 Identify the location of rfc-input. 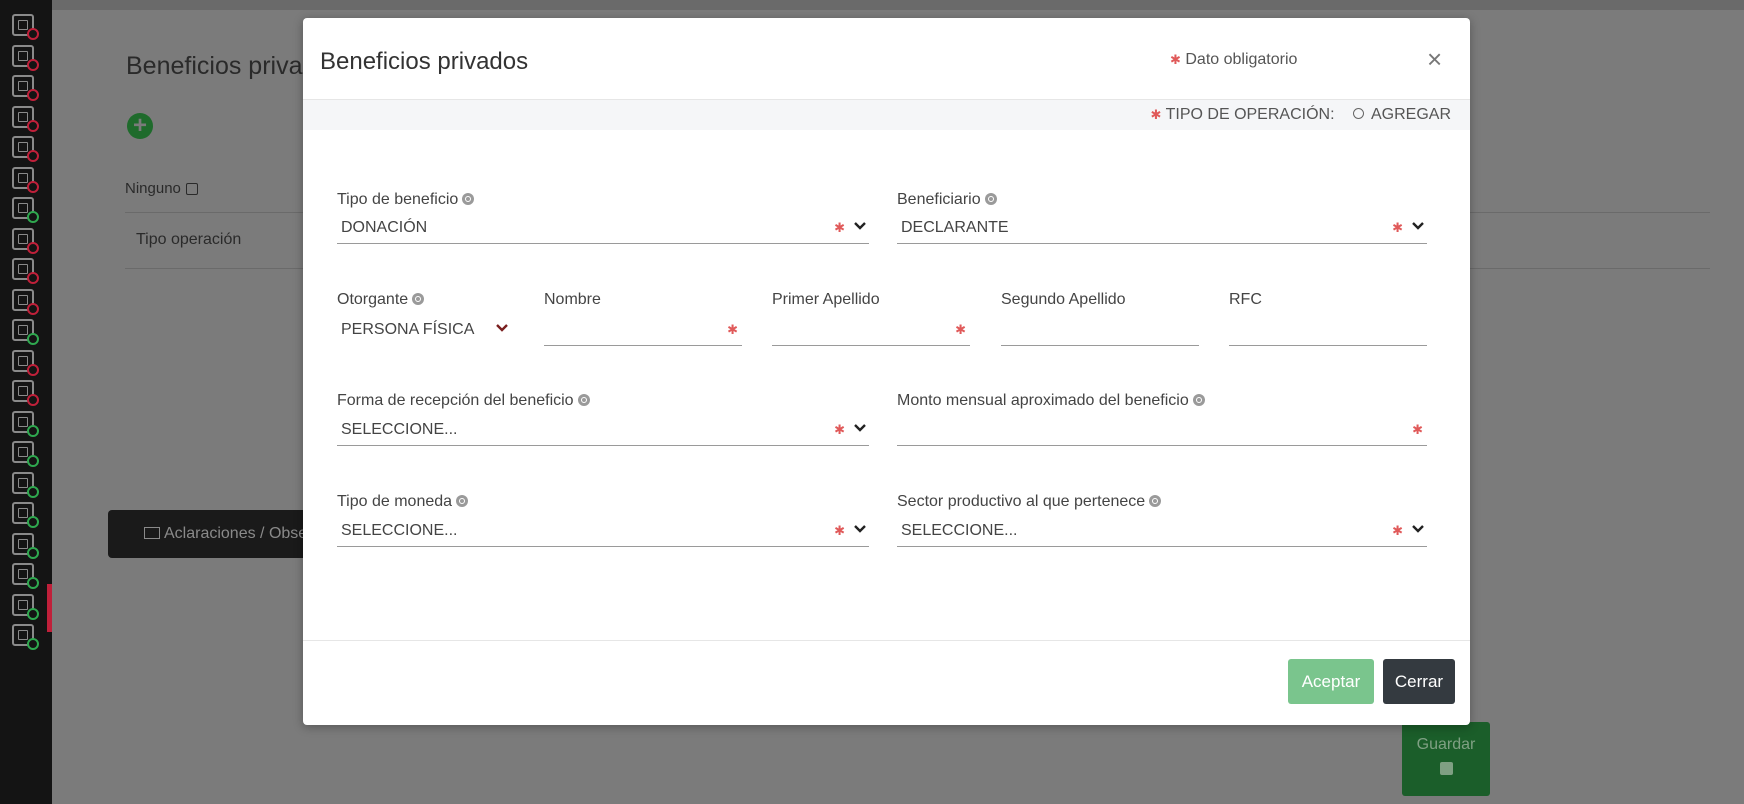
(1328, 331).